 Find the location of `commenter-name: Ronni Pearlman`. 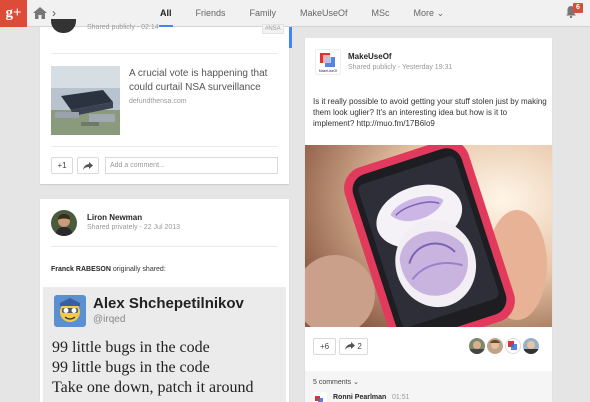

commenter-name: Ronni Pearlman is located at coordinates (359, 397).